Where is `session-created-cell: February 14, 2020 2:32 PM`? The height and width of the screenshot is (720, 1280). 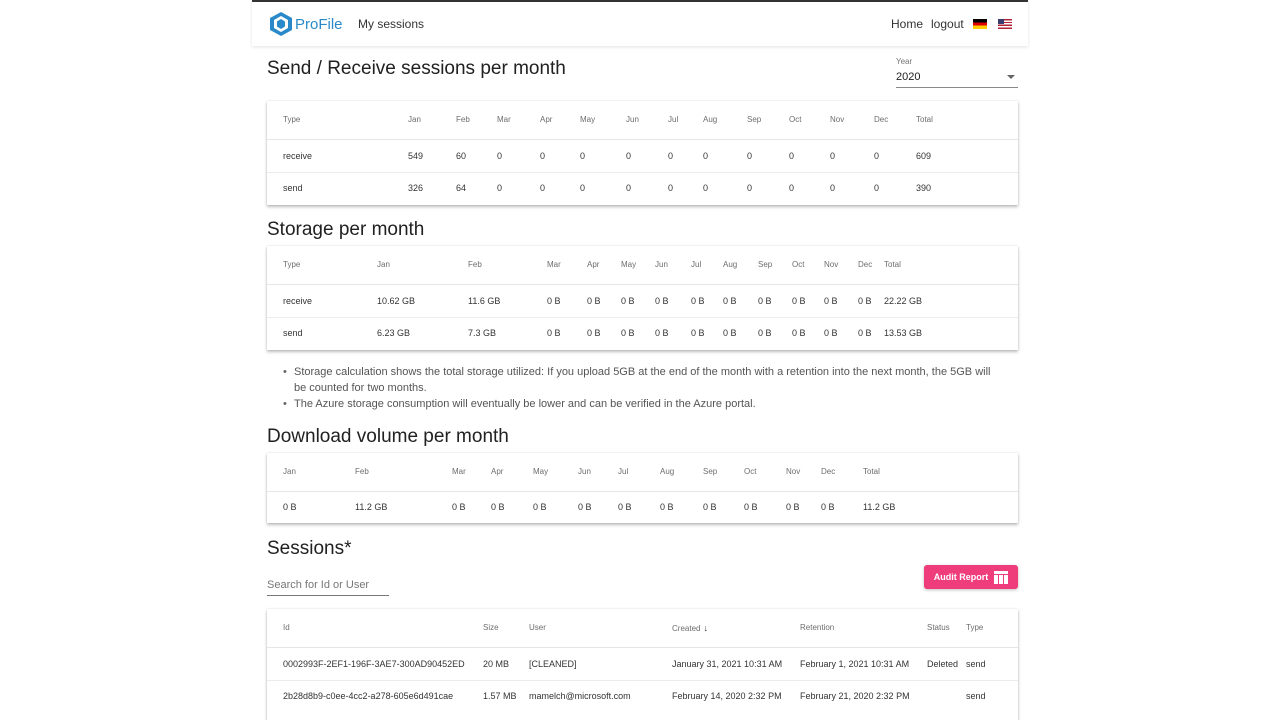
session-created-cell: February 14, 2020 2:32 PM is located at coordinates (727, 696).